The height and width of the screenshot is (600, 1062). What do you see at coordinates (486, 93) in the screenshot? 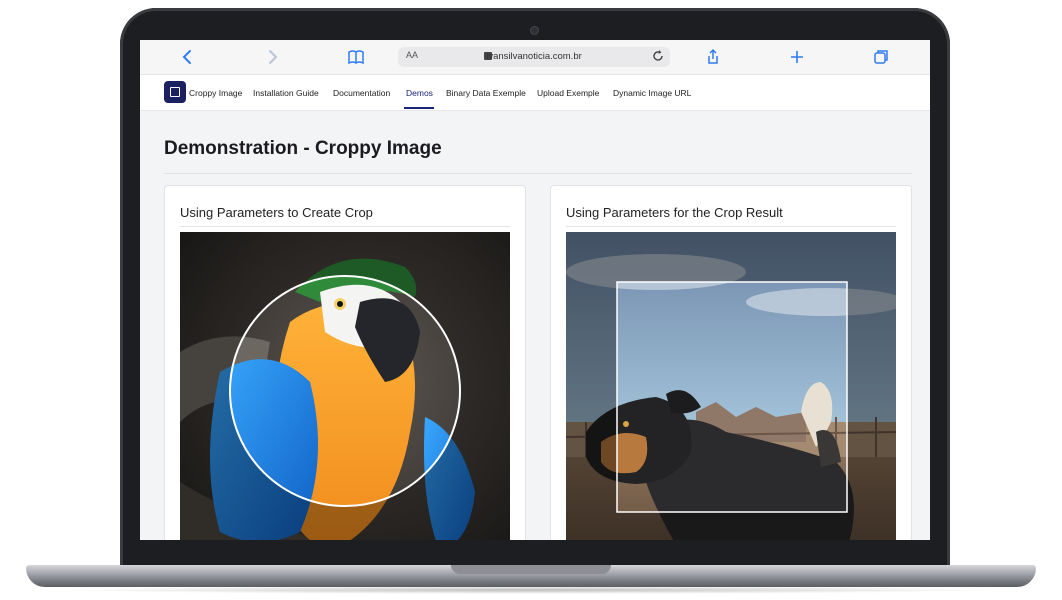
I see `nav-item-binary-data: Binary Data Exemple` at bounding box center [486, 93].